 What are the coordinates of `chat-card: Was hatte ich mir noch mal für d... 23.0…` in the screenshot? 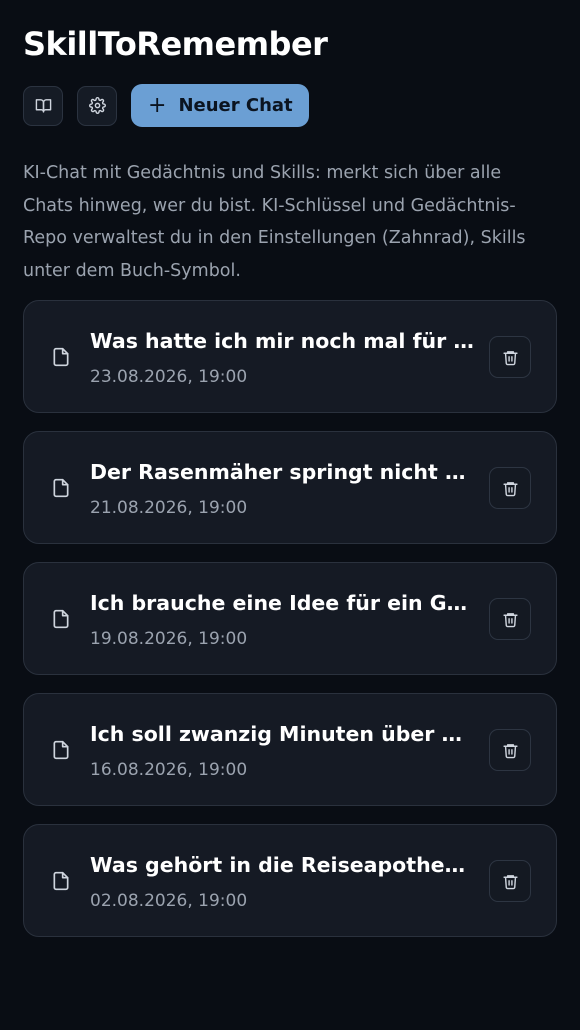 It's located at (290, 356).